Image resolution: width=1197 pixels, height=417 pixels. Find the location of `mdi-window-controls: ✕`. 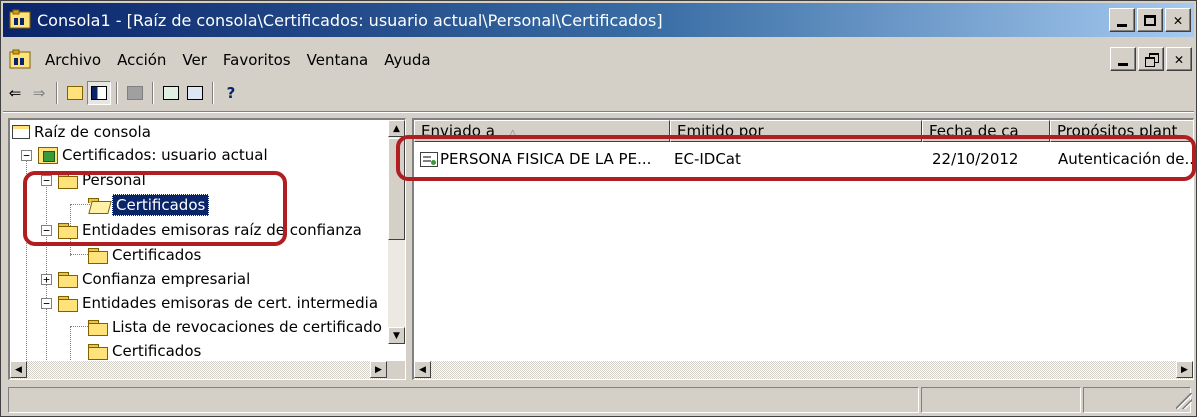

mdi-window-controls: ✕ is located at coordinates (1151, 59).